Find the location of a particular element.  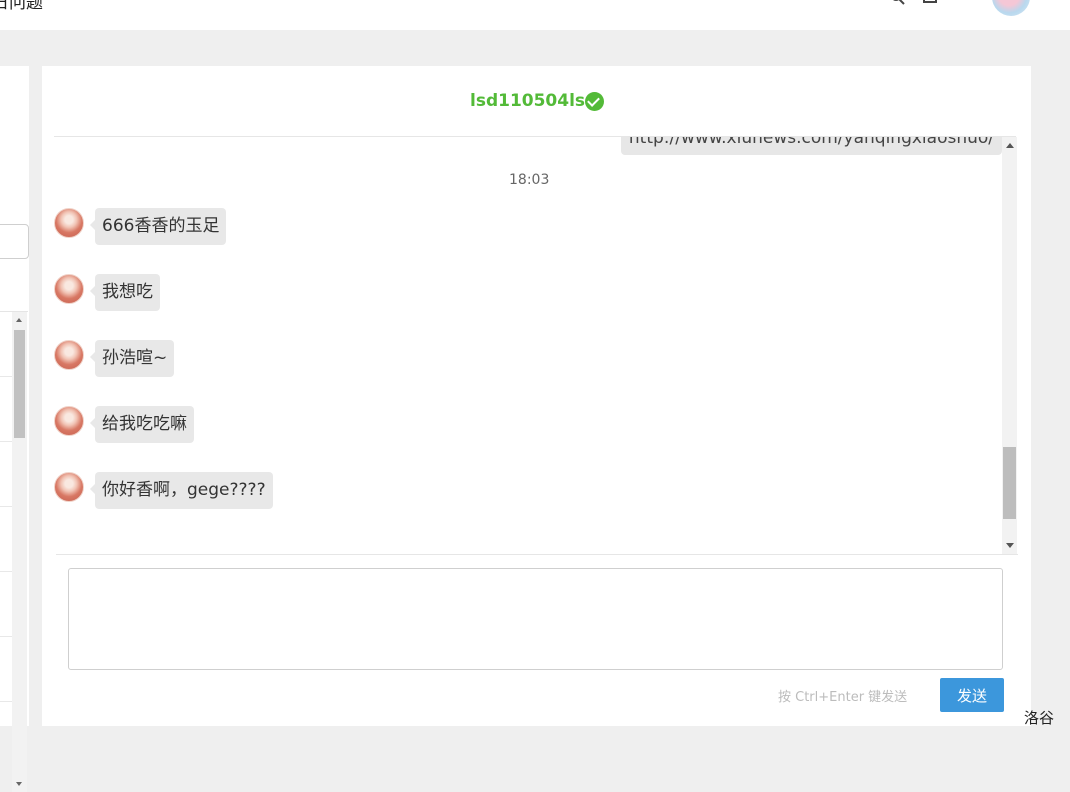

incoming-message-bubble: 给我吃吃嘛 is located at coordinates (142, 424).